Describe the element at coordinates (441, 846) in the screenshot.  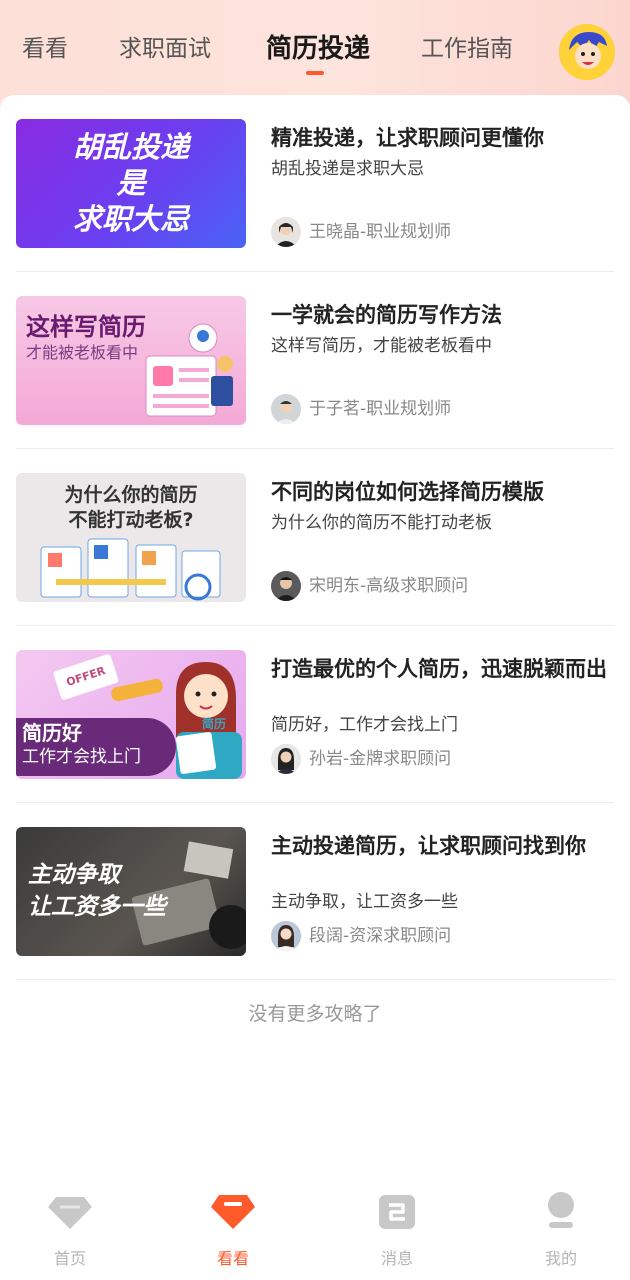
I see `article-title: 主动投递简历，让求职顾问找到你` at that location.